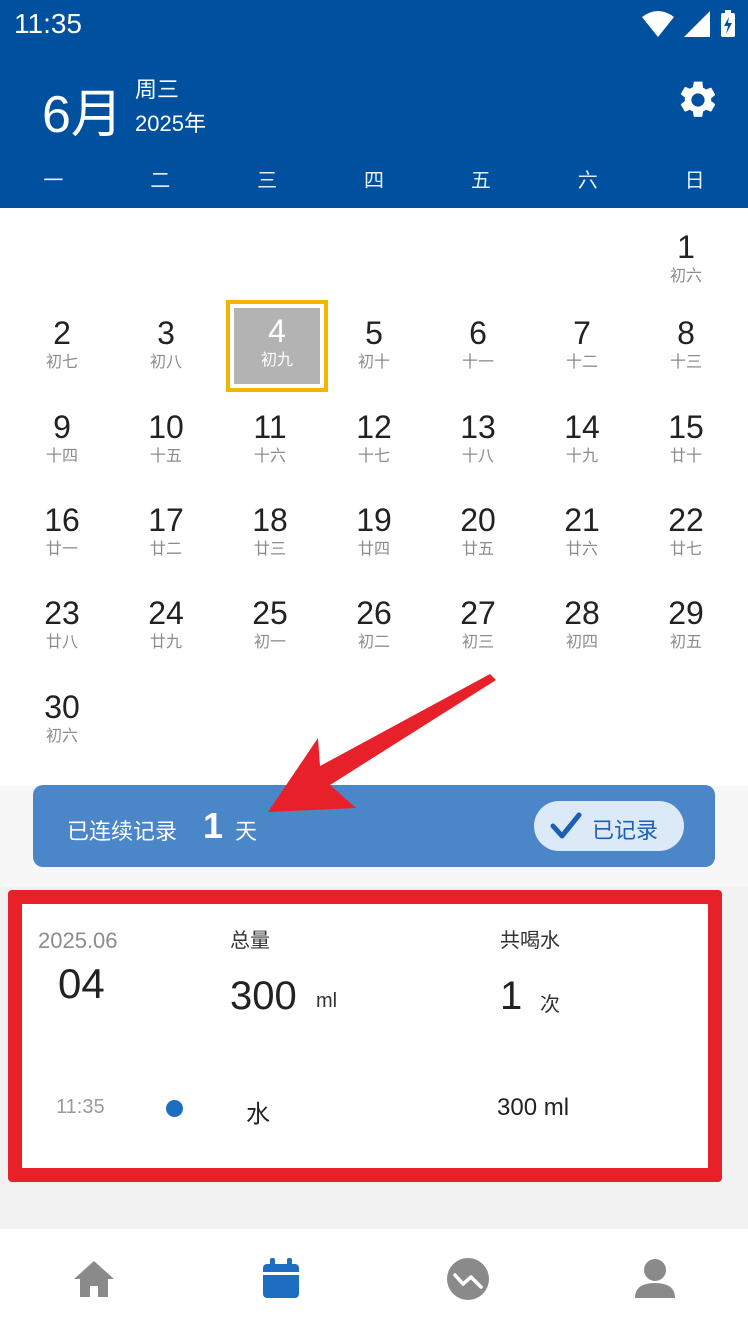 The width and height of the screenshot is (748, 1329). What do you see at coordinates (698, 100) in the screenshot?
I see `gear-icon` at bounding box center [698, 100].